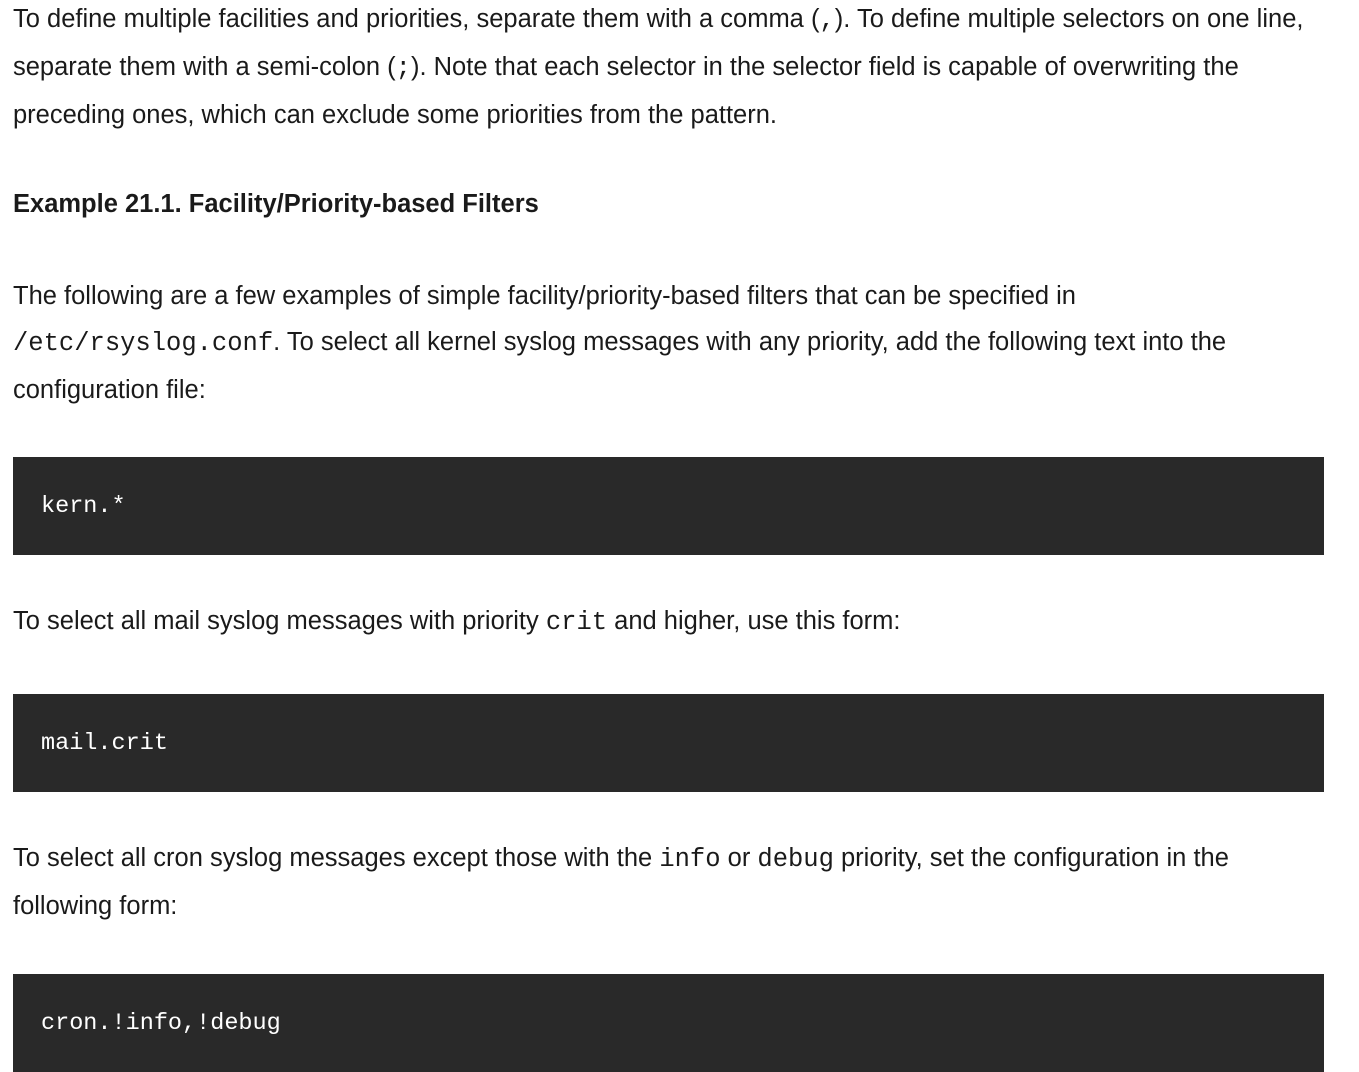 This screenshot has height=1072, width=1359. What do you see at coordinates (795, 859) in the screenshot?
I see `inline-code: debug` at bounding box center [795, 859].